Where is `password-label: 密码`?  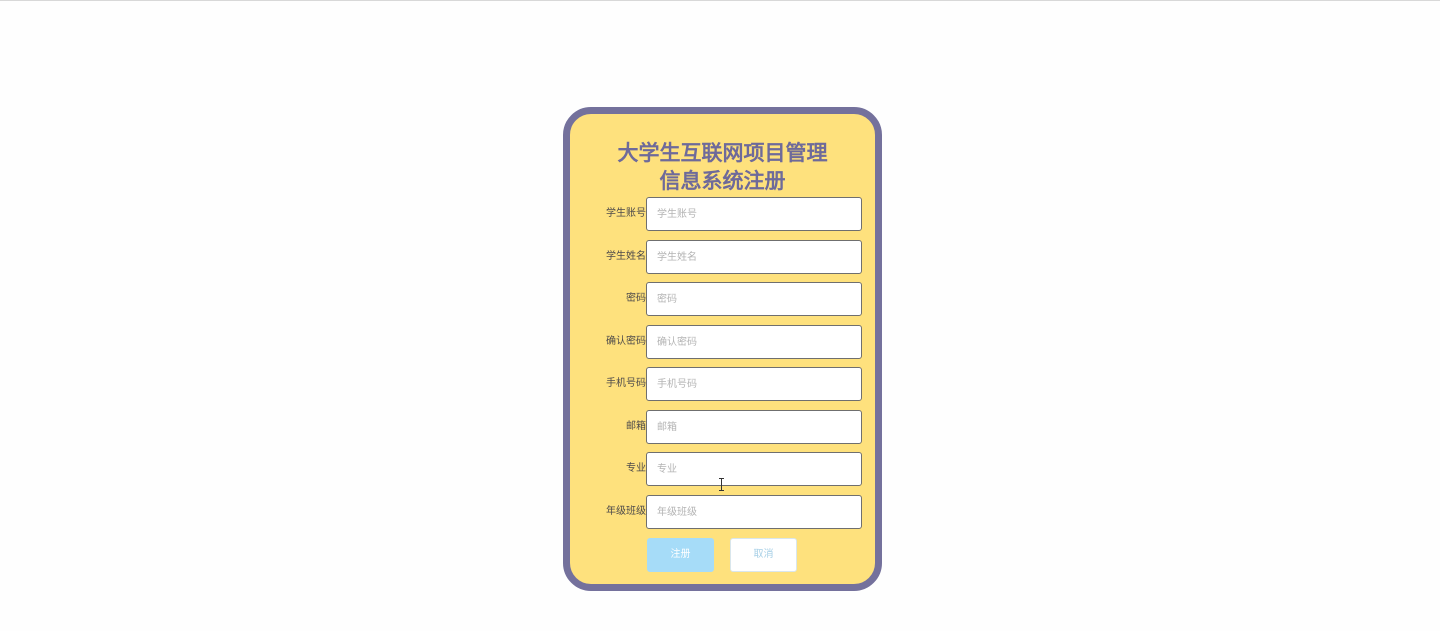
password-label: 密码 is located at coordinates (636, 298).